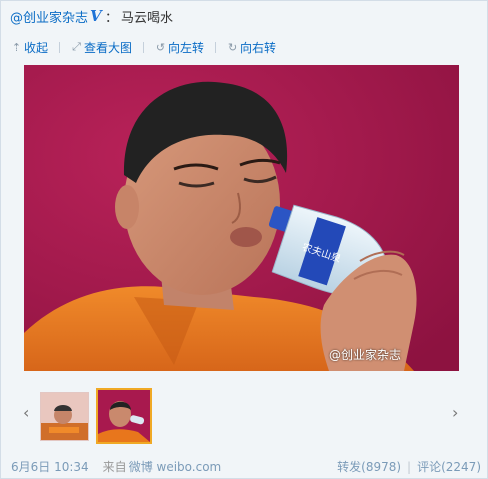 The width and height of the screenshot is (488, 479). What do you see at coordinates (108, 47) in the screenshot?
I see `view-large-label: 查看大图` at bounding box center [108, 47].